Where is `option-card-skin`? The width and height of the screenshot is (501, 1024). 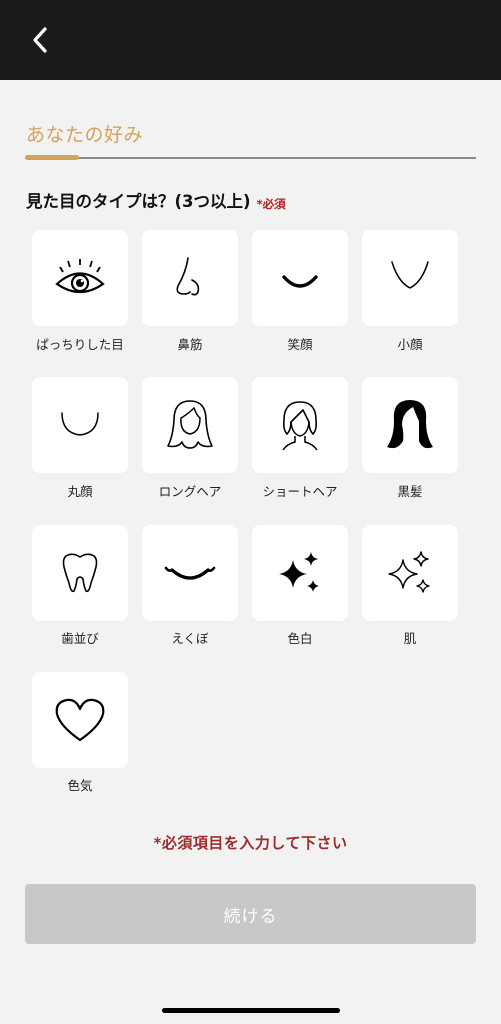 option-card-skin is located at coordinates (410, 573).